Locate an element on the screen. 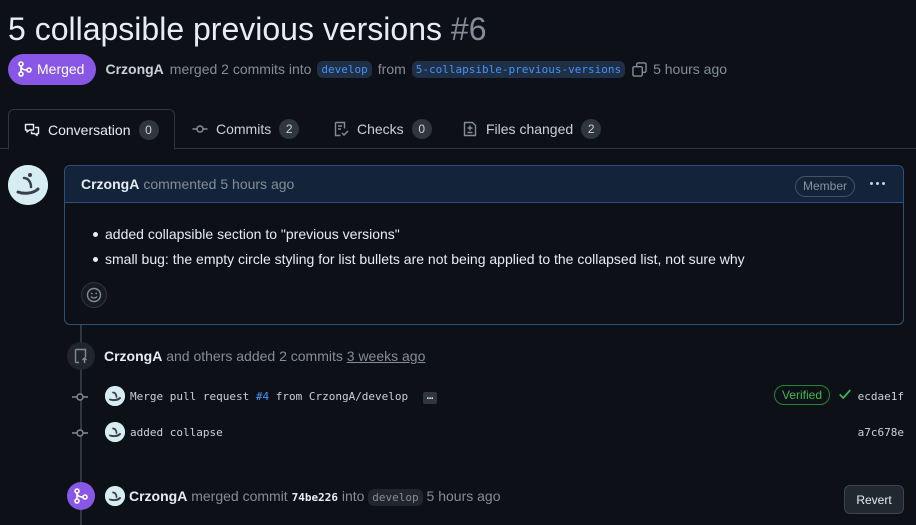 This screenshot has width=916, height=525. copy-icon is located at coordinates (639, 69).